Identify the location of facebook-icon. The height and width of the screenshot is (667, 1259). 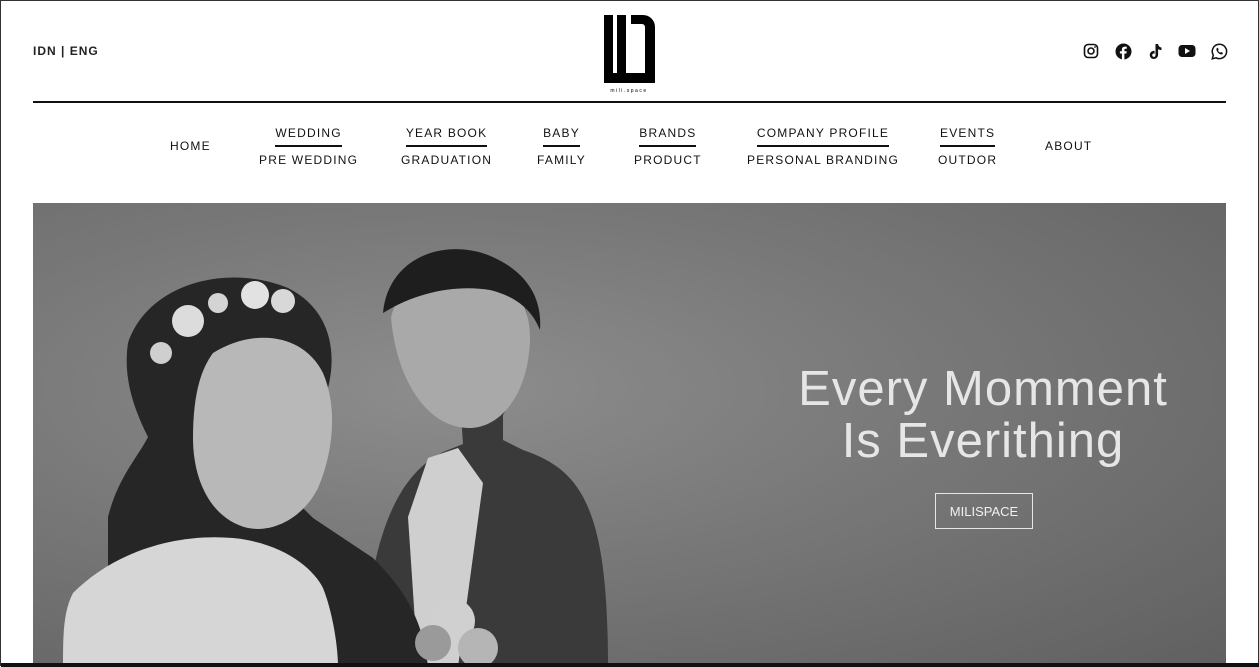
(1123, 51).